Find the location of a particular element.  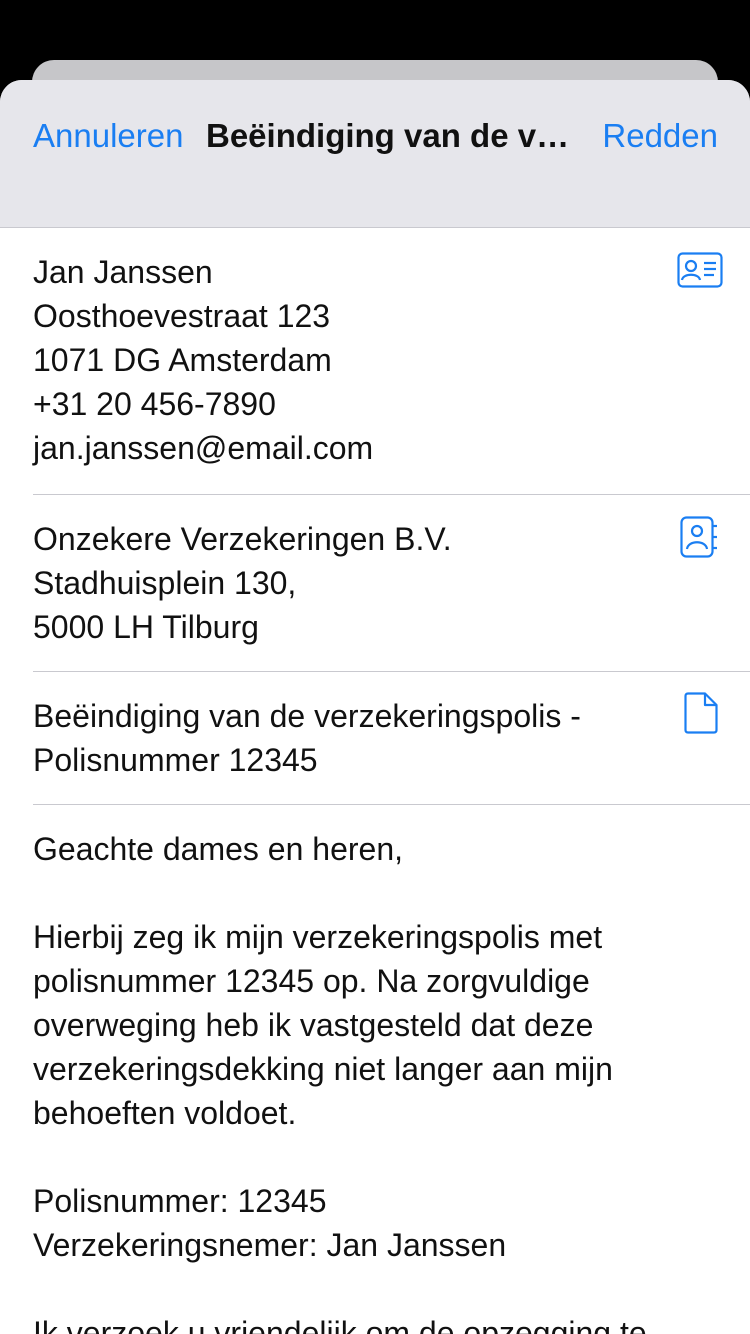

sender-street: Oosthoevestraat 123 is located at coordinates (182, 316).